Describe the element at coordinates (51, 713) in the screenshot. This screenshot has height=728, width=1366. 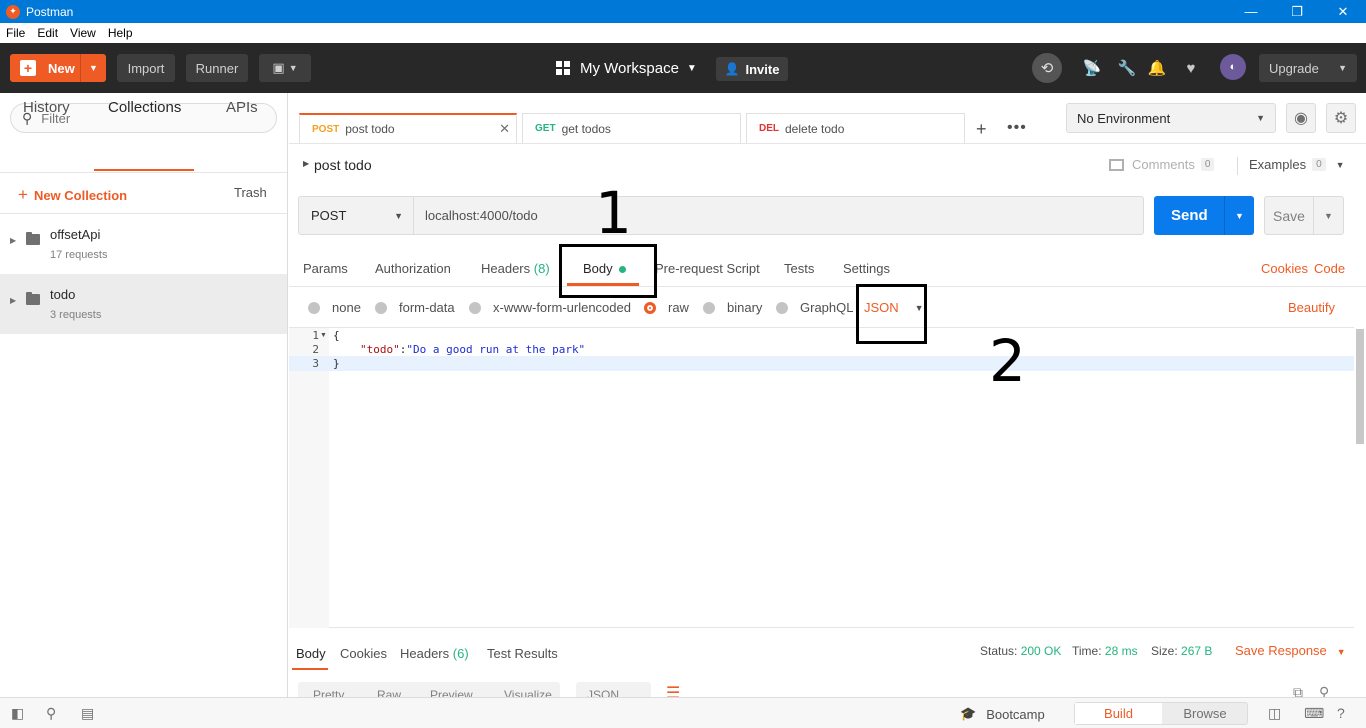
I see `find-icon: ⚲` at that location.